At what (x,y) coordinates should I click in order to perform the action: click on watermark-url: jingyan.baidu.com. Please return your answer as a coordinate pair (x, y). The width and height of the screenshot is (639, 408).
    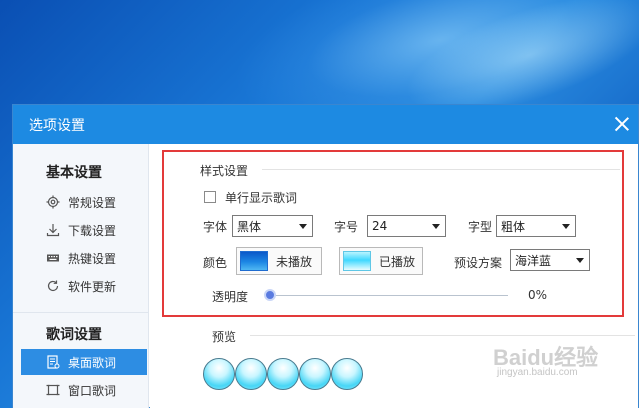
    Looking at the image, I should click on (537, 372).